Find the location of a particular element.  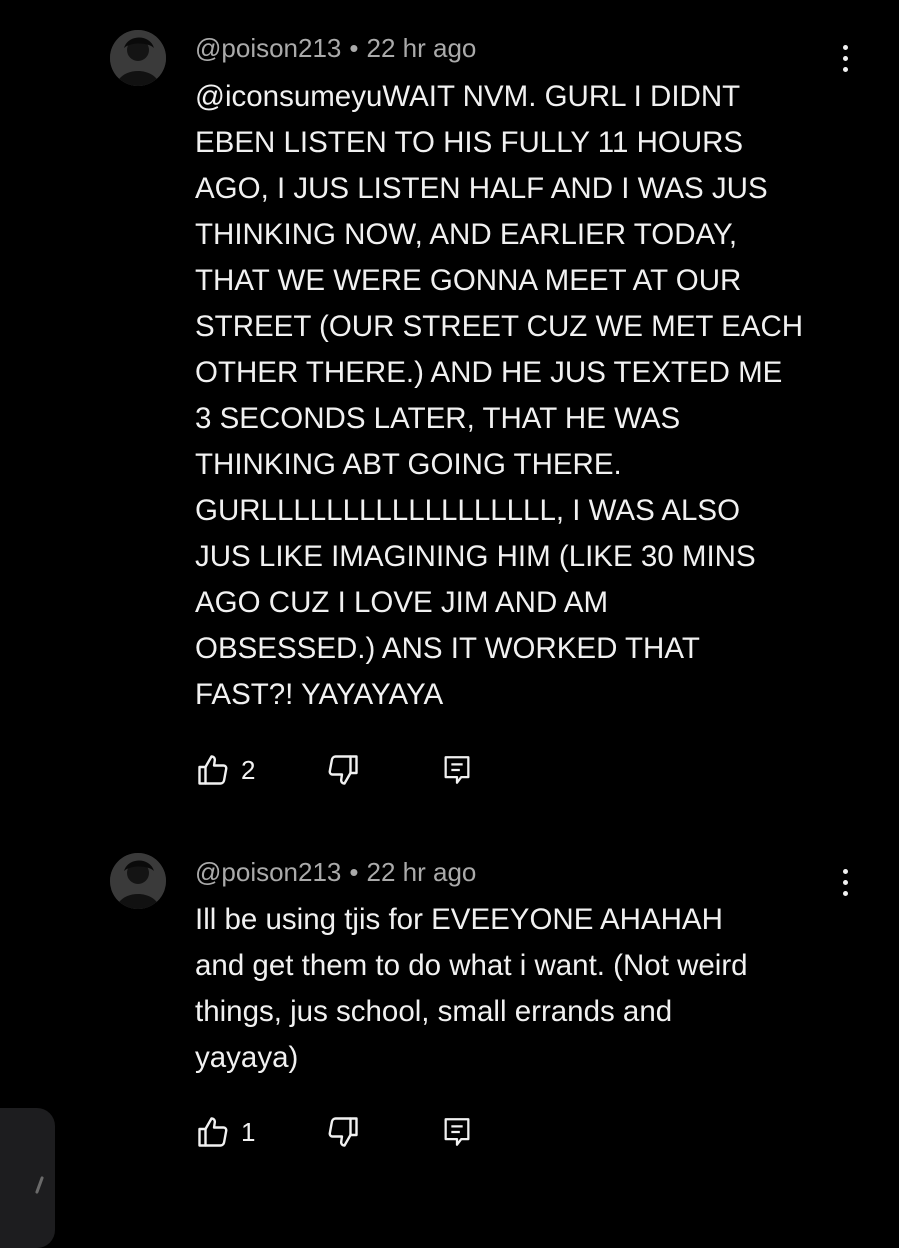

like-count: 2 is located at coordinates (248, 769).